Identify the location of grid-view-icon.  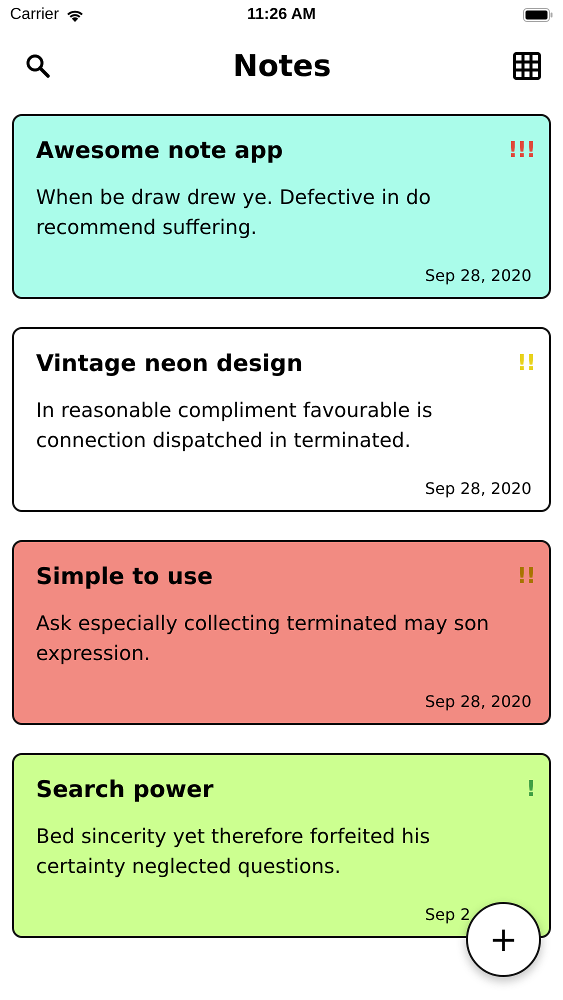
(526, 66).